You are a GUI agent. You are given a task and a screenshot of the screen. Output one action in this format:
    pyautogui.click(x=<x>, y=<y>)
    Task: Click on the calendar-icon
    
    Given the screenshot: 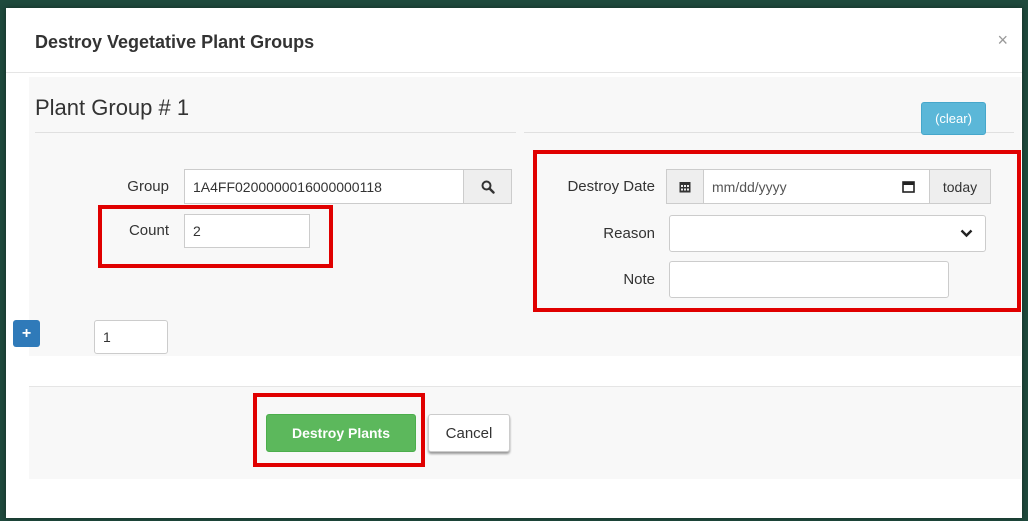 What is the action you would take?
    pyautogui.click(x=685, y=186)
    